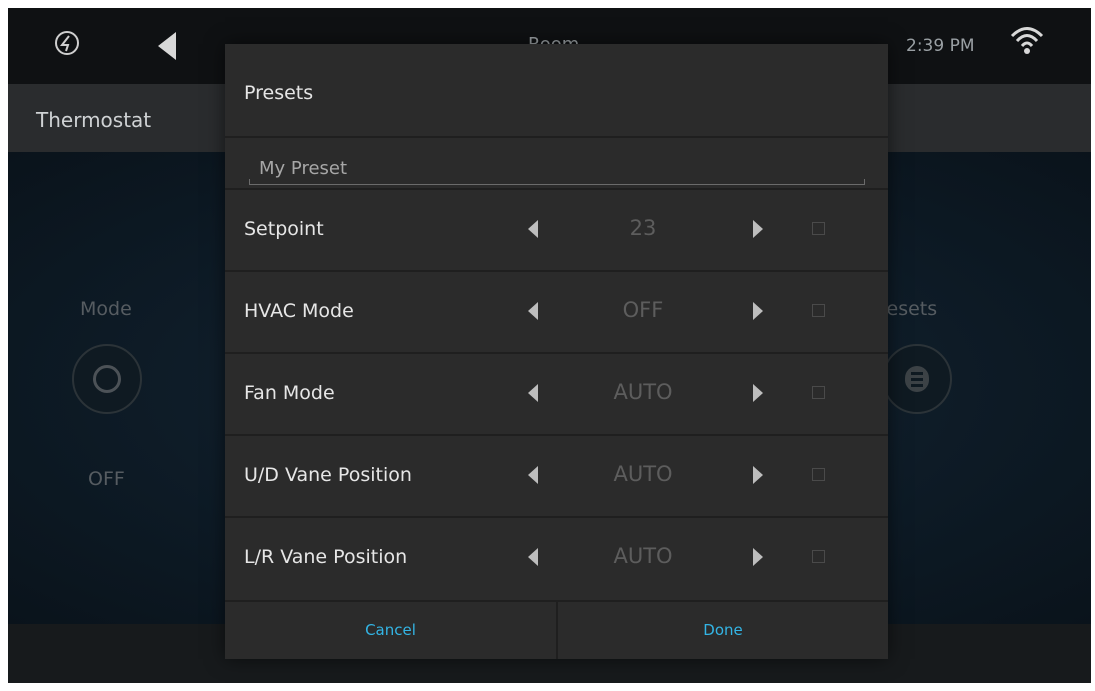 This screenshot has width=1095, height=691. I want to click on hvac-mode-row: HVAC Mode OFF, so click(556, 311).